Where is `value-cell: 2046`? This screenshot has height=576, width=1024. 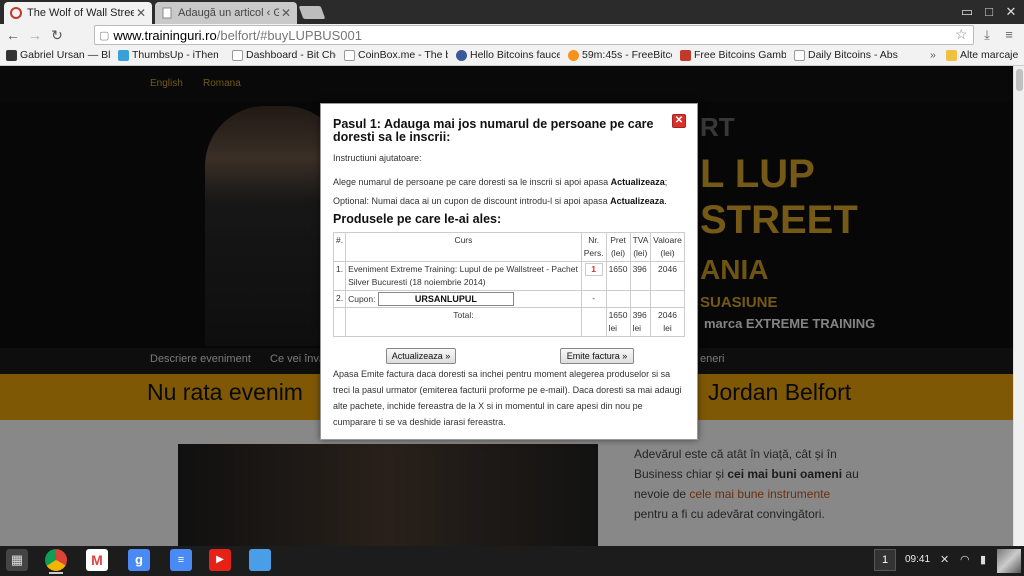
value-cell: 2046 is located at coordinates (667, 276).